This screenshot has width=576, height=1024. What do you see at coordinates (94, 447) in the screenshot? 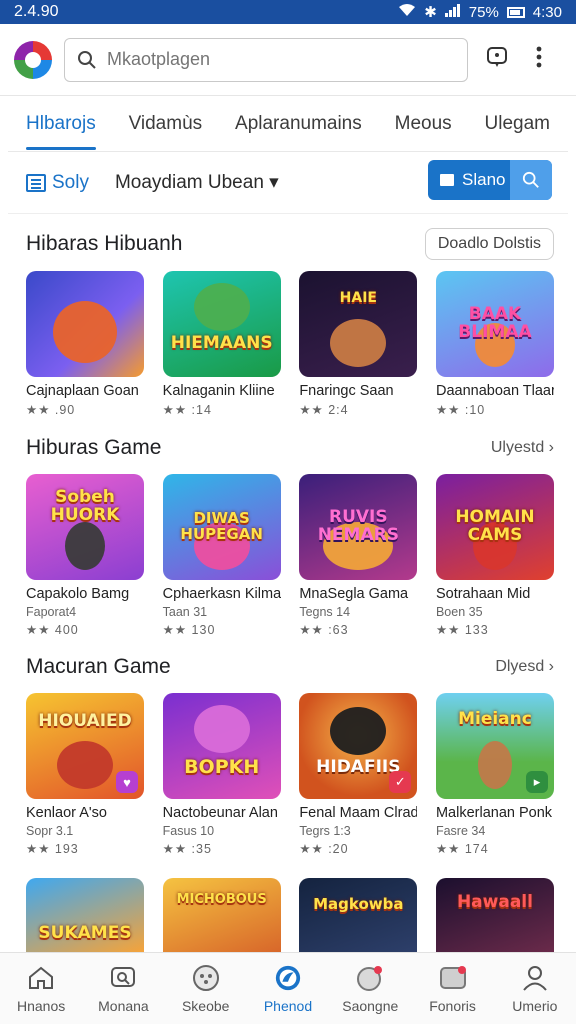
I see `section-title: Hiburas Game` at bounding box center [94, 447].